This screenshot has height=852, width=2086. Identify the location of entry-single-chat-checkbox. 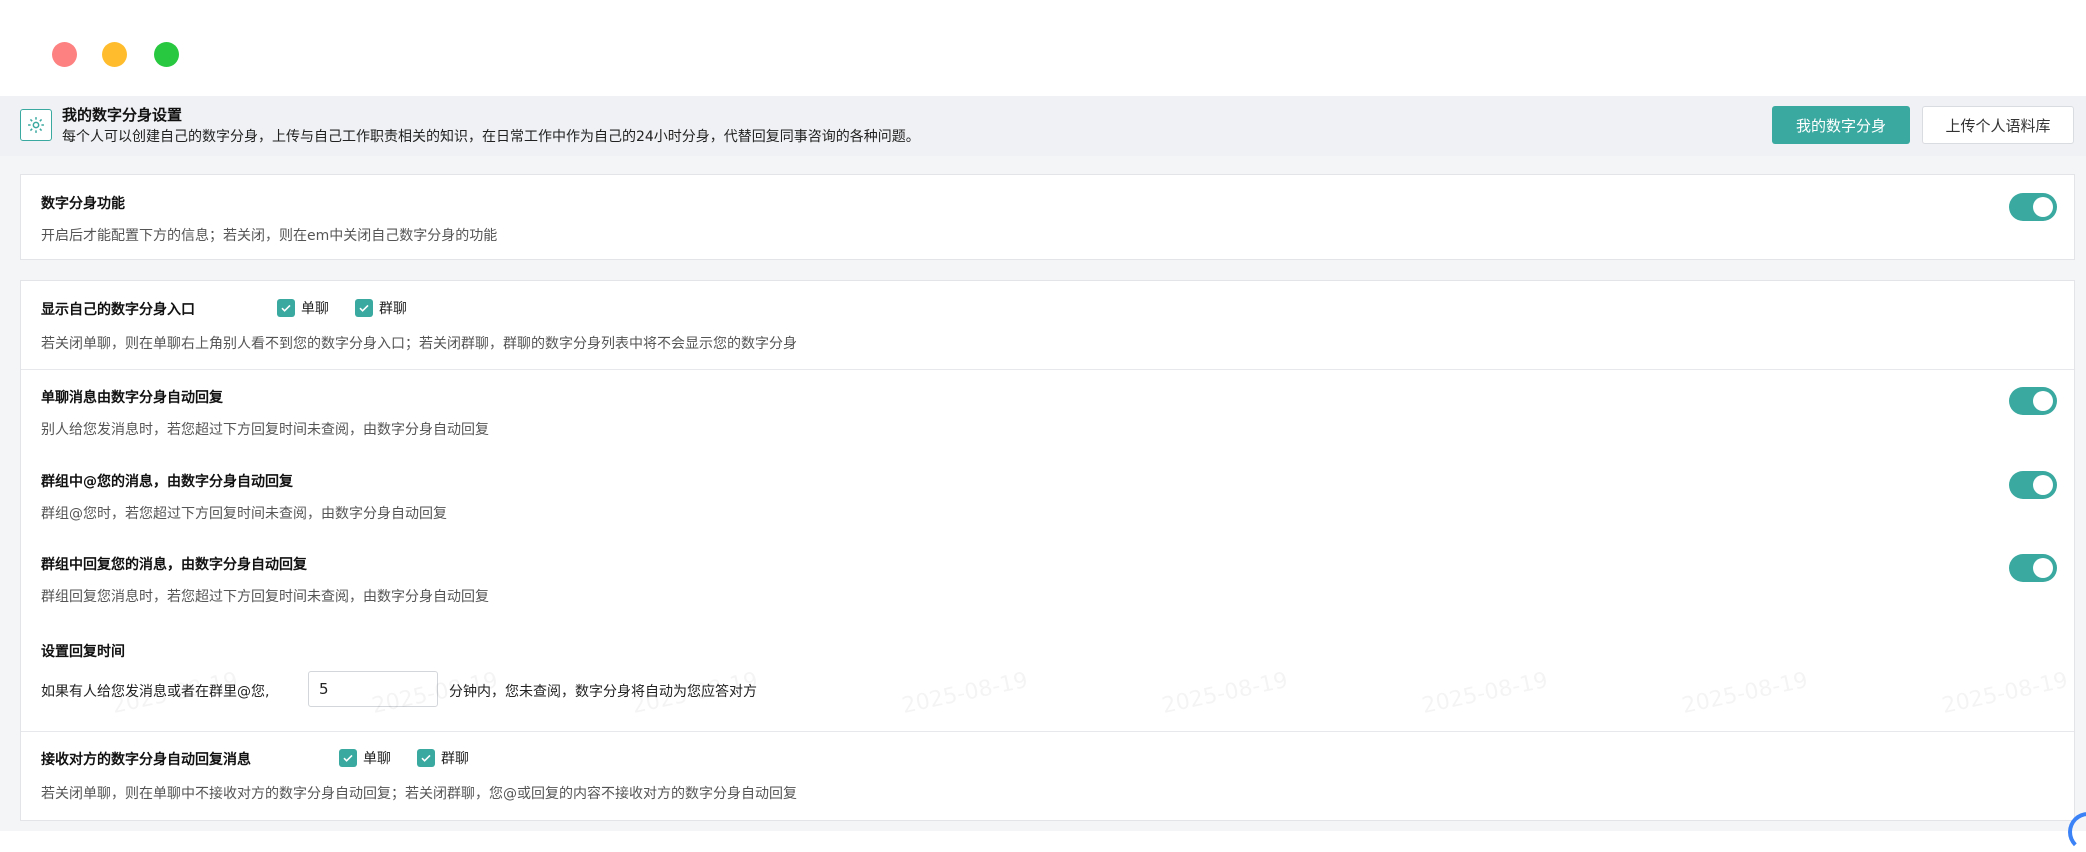
(286, 308).